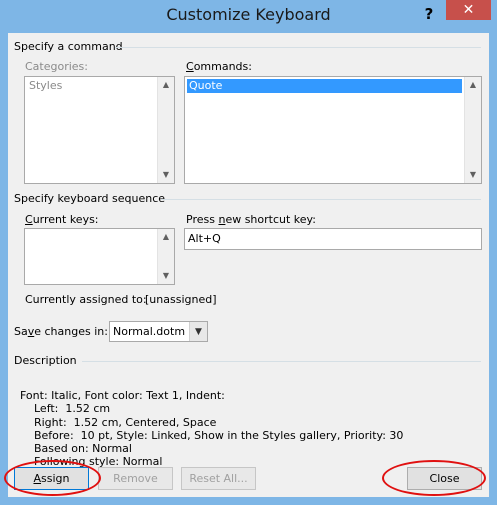  Describe the element at coordinates (135, 478) in the screenshot. I see `remove-button: Remove` at that location.